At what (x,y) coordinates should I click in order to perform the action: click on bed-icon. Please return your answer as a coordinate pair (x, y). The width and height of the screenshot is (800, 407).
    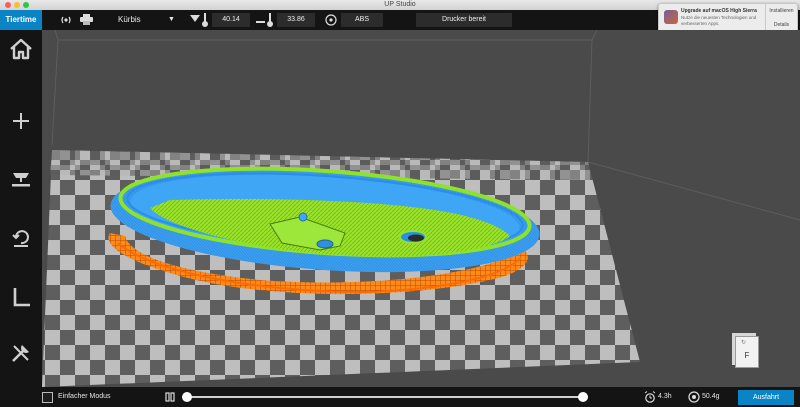
    Looking at the image, I should click on (260, 22).